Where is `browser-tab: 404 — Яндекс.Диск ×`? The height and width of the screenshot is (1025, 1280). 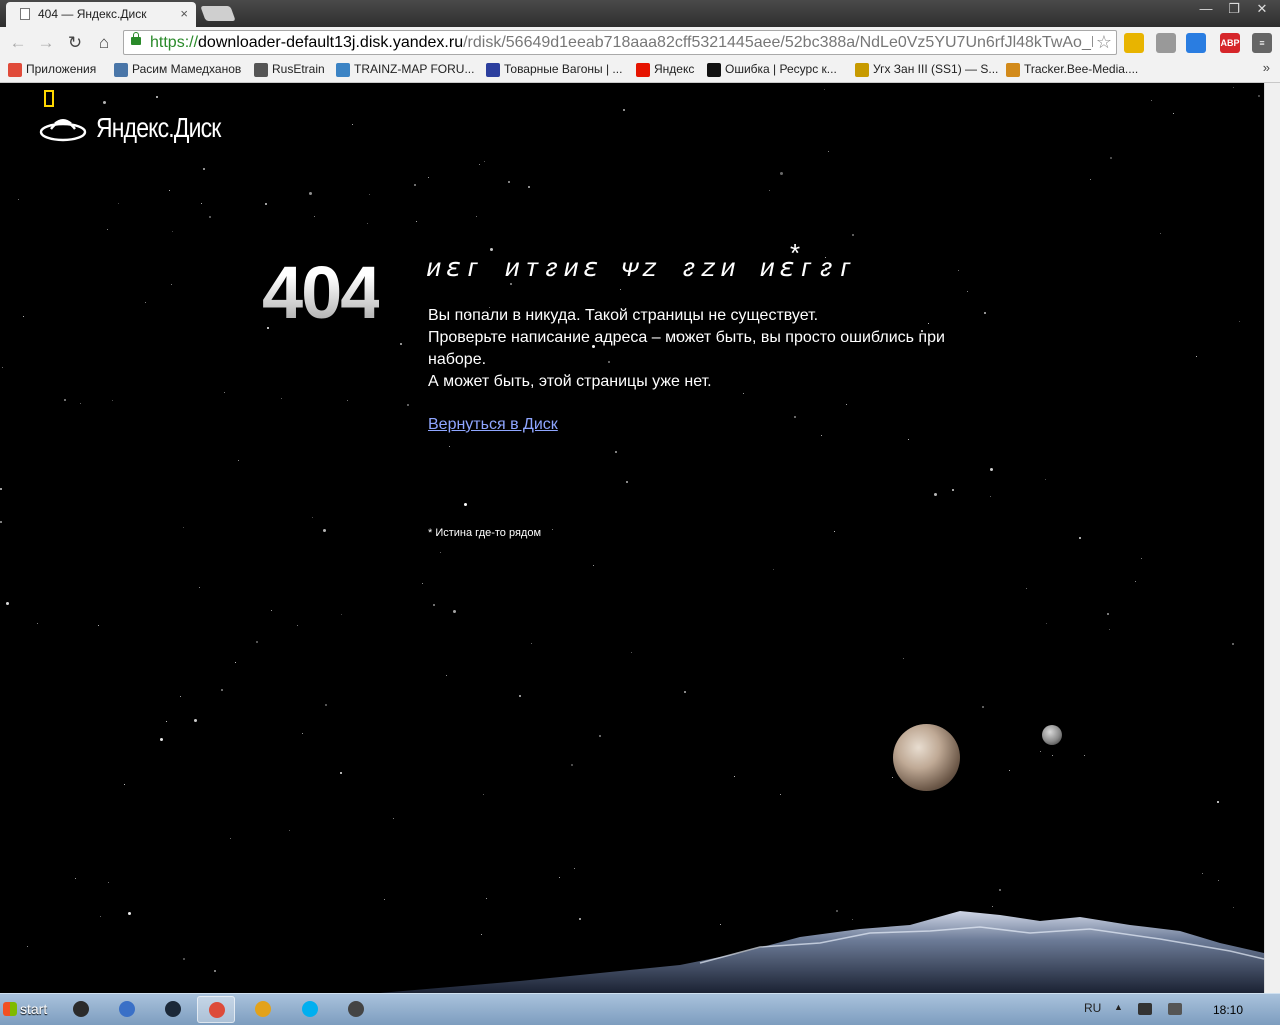
browser-tab: 404 — Яндекс.Диск × is located at coordinates (101, 14).